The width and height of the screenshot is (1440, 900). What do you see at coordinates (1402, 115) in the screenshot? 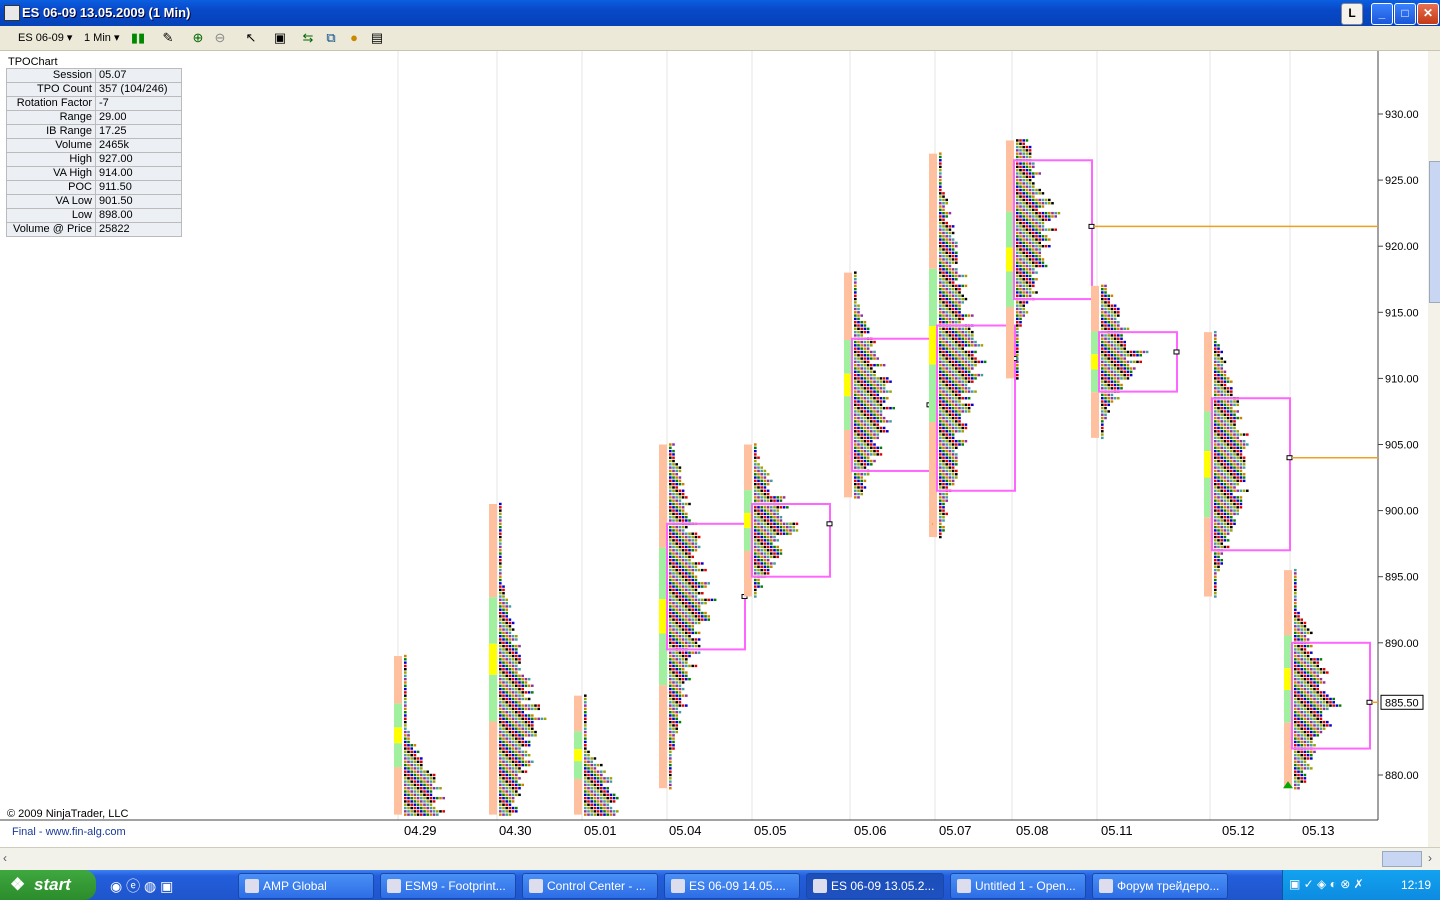
I see `y-tick-label: 930.00` at bounding box center [1402, 115].